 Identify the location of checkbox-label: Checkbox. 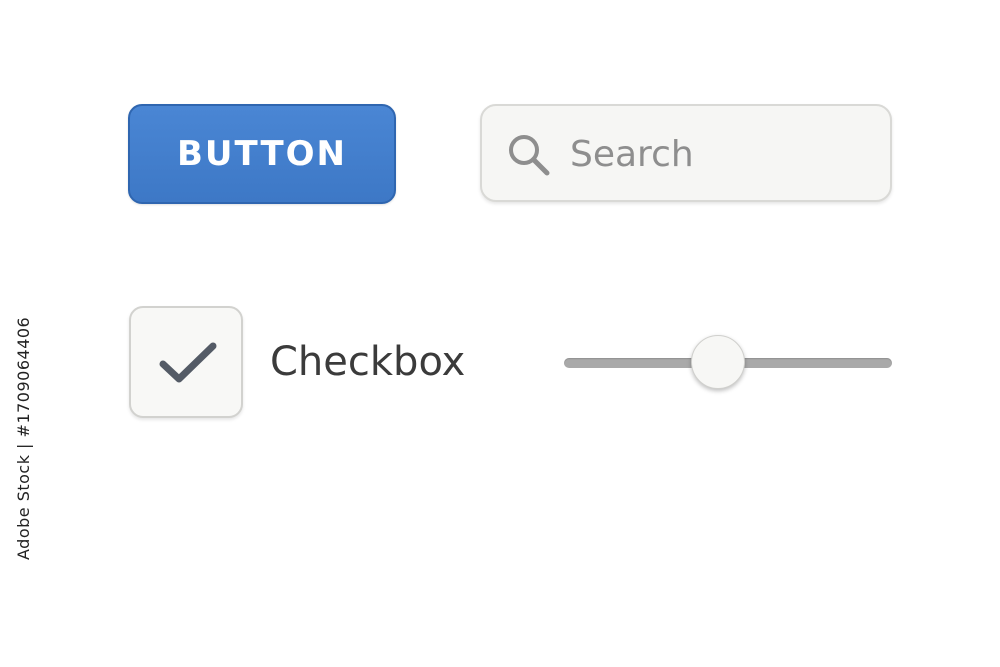
(368, 362).